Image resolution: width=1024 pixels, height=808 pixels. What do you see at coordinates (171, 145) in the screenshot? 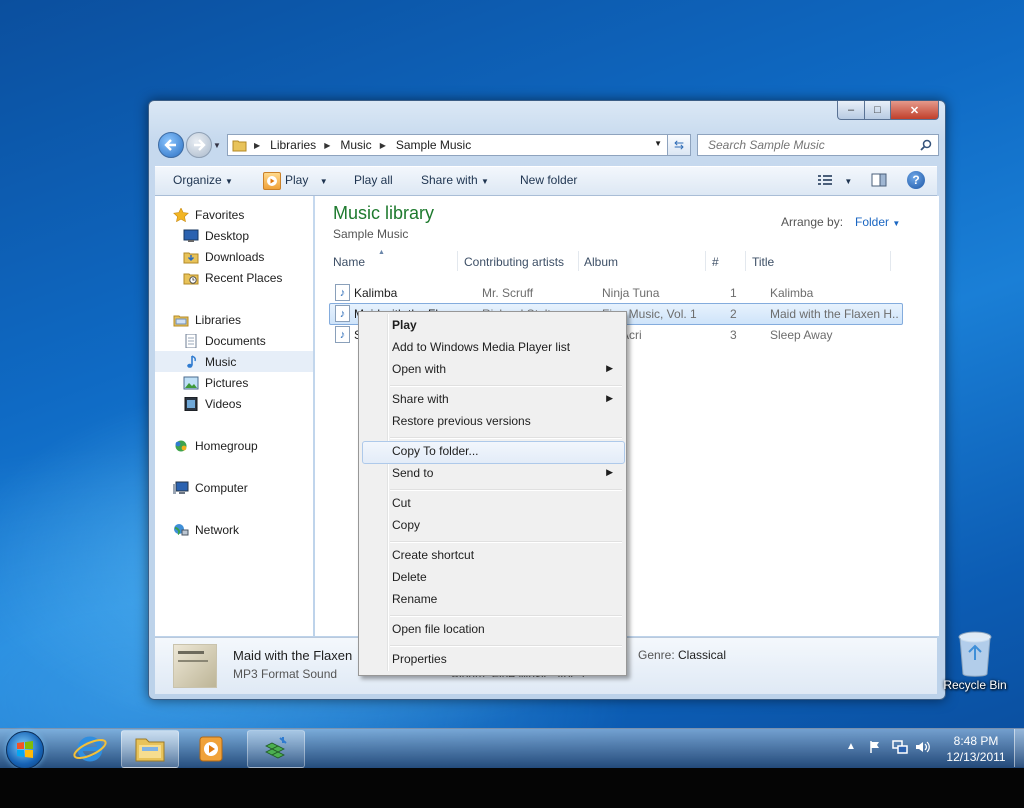
I see `back-button` at bounding box center [171, 145].